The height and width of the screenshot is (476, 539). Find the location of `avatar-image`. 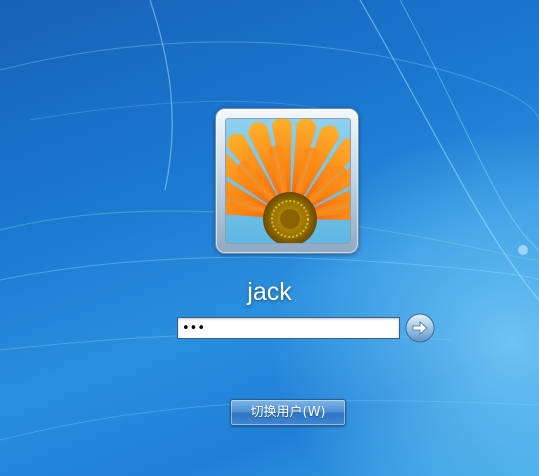

avatar-image is located at coordinates (288, 181).